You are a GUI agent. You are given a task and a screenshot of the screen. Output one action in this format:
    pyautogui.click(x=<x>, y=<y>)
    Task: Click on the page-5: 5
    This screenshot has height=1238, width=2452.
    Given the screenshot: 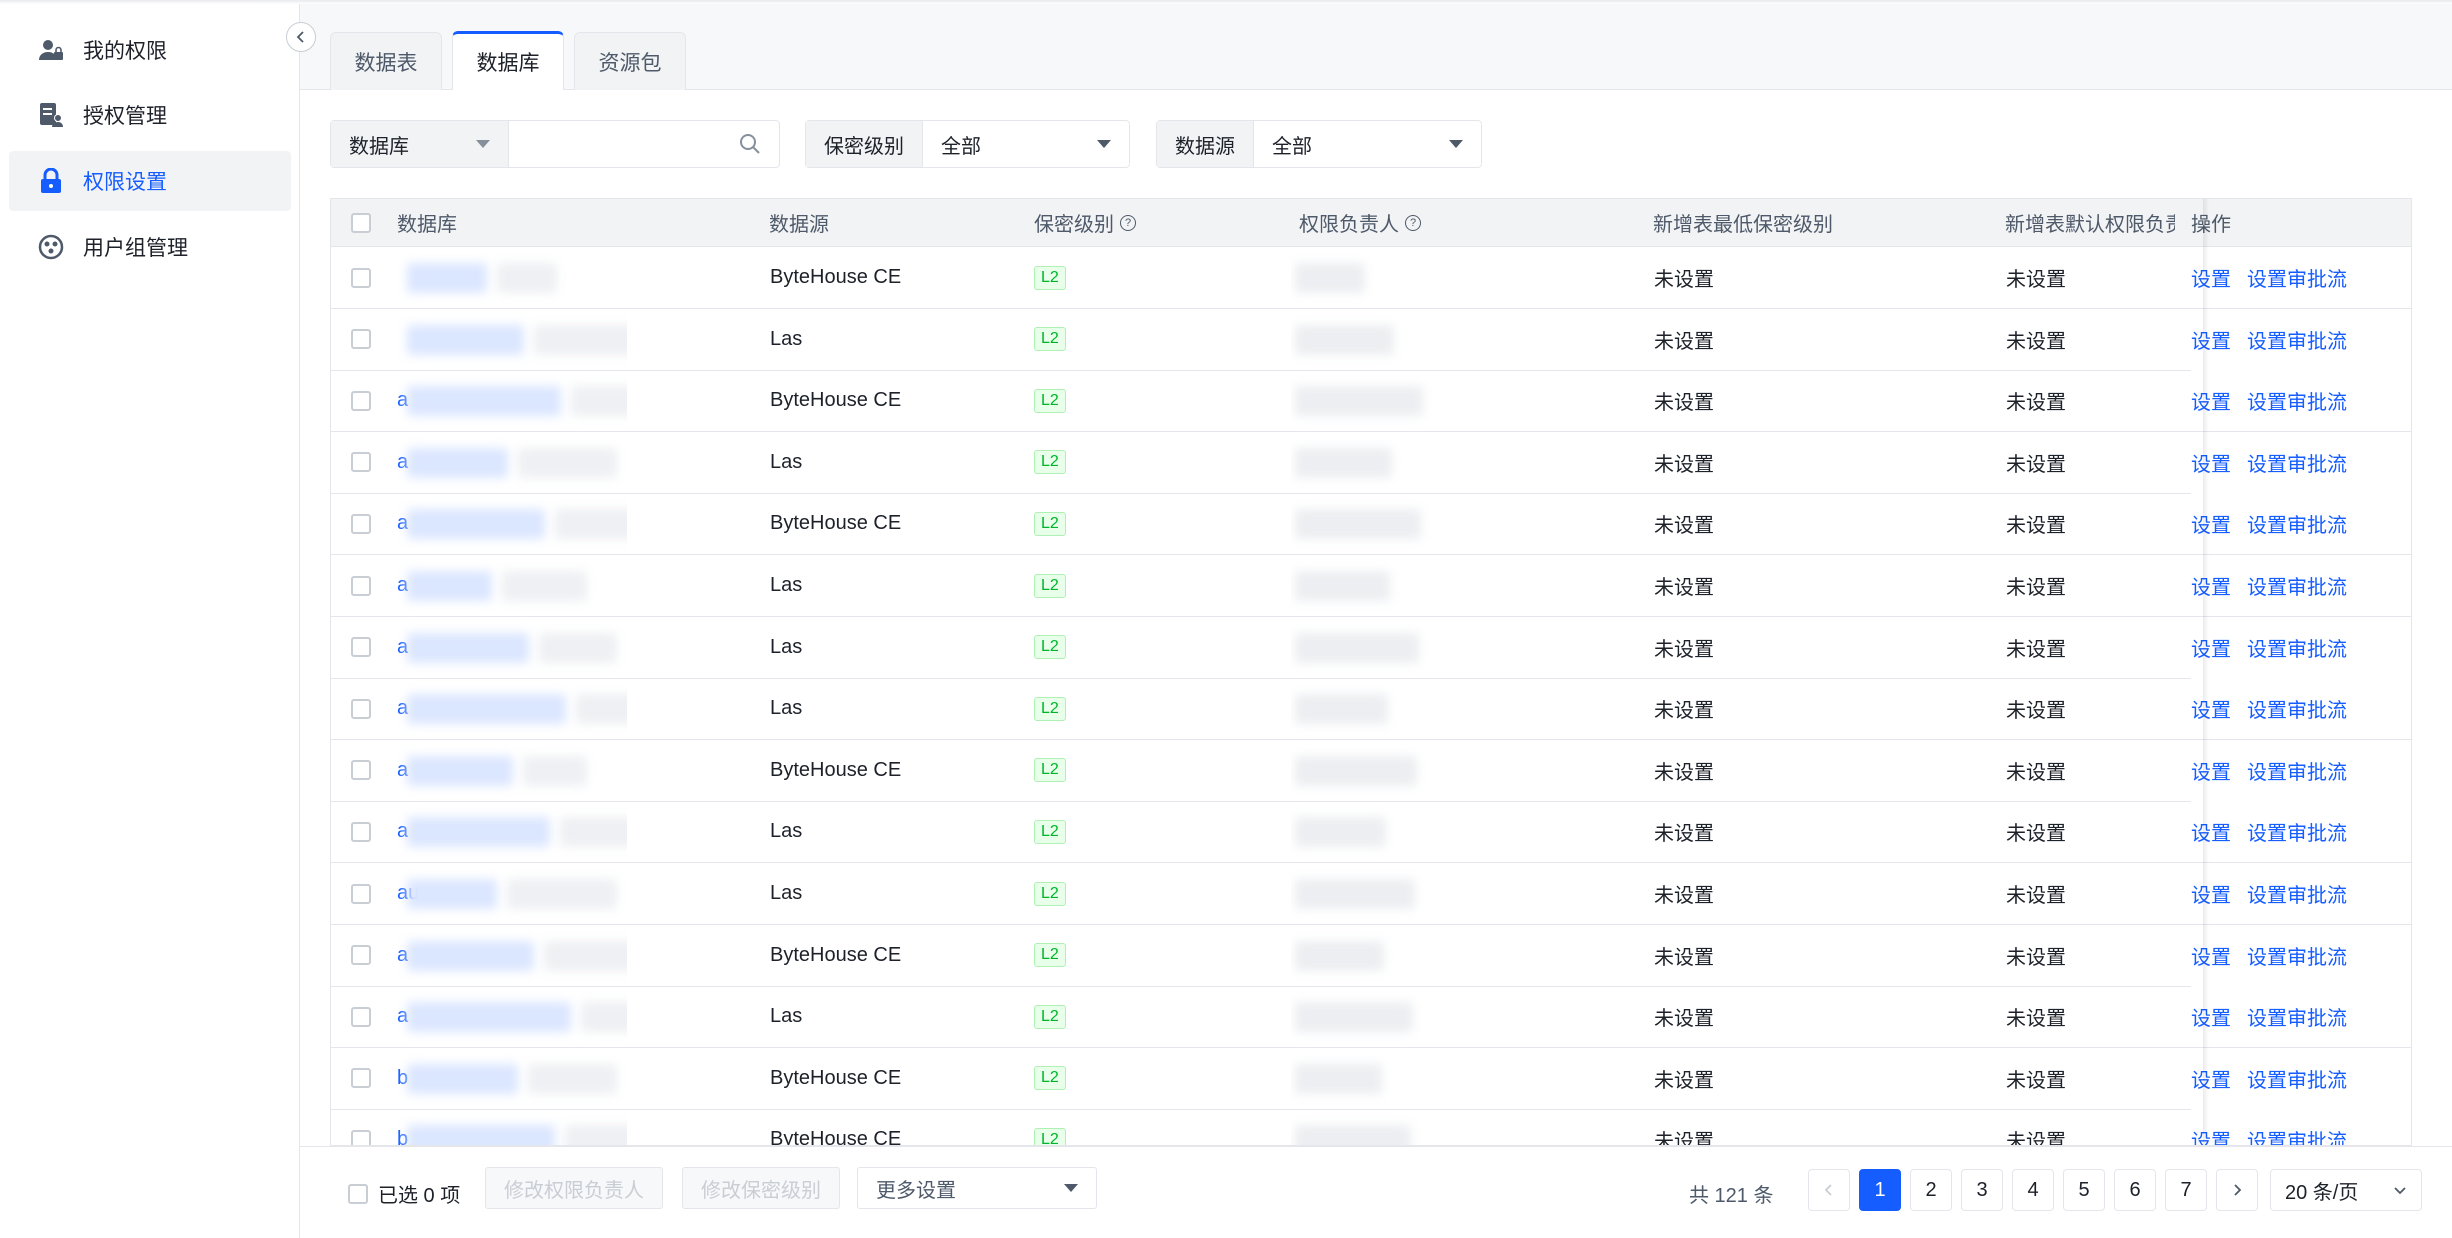 What is the action you would take?
    pyautogui.click(x=2084, y=1190)
    